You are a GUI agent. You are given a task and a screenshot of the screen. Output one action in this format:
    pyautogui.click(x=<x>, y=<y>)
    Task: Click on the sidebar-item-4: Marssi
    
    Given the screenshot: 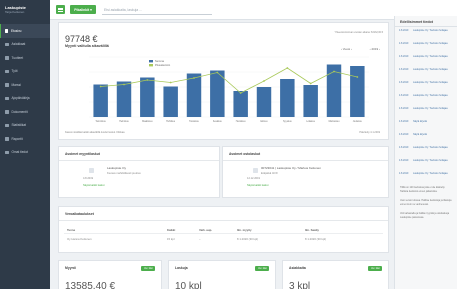 What is the action you would take?
    pyautogui.click(x=25, y=85)
    